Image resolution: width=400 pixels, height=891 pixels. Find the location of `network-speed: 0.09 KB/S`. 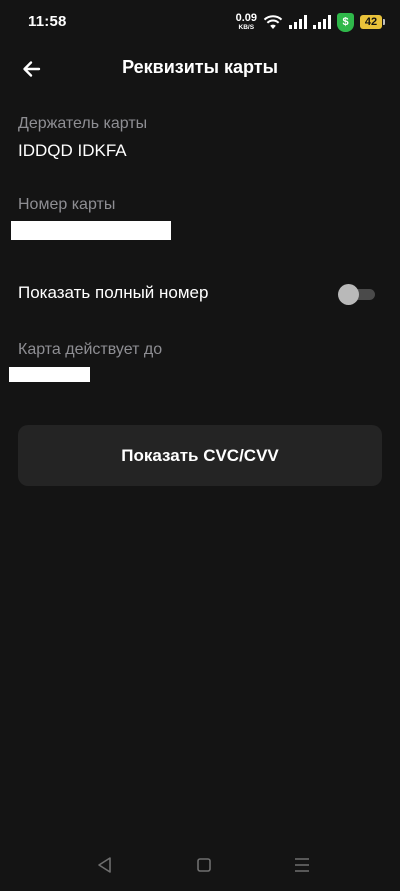

network-speed: 0.09 KB/S is located at coordinates (246, 21).